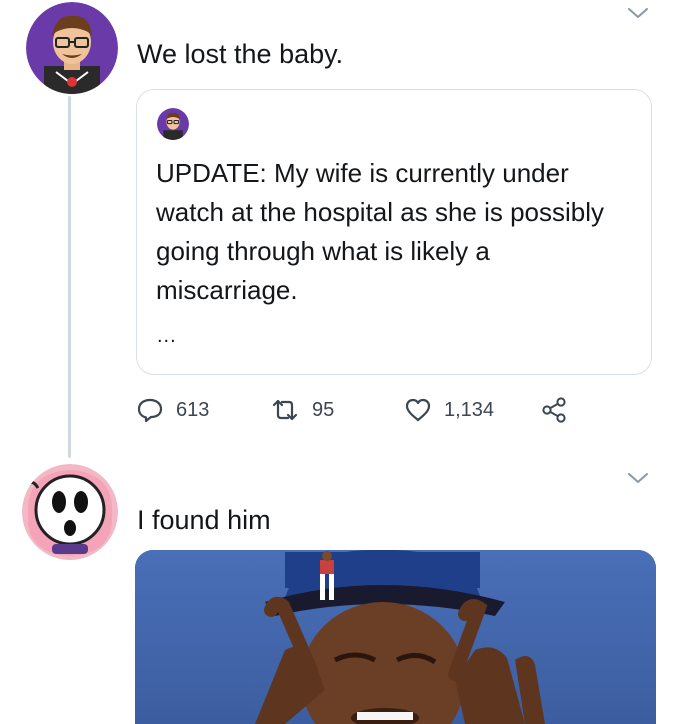 The width and height of the screenshot is (687, 724). What do you see at coordinates (302, 410) in the screenshot?
I see `retweet-button: 95` at bounding box center [302, 410].